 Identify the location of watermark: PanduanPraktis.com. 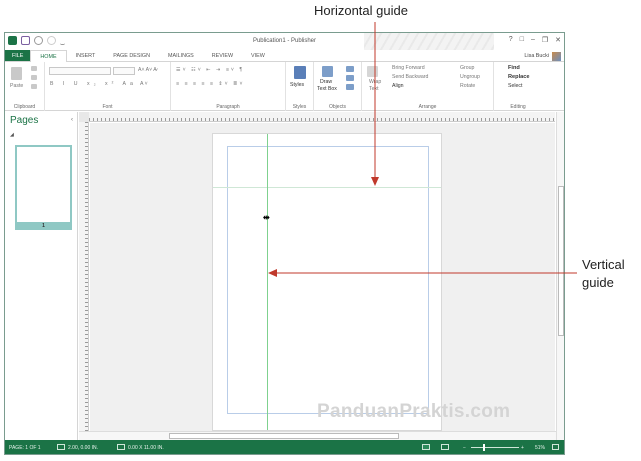
(414, 411).